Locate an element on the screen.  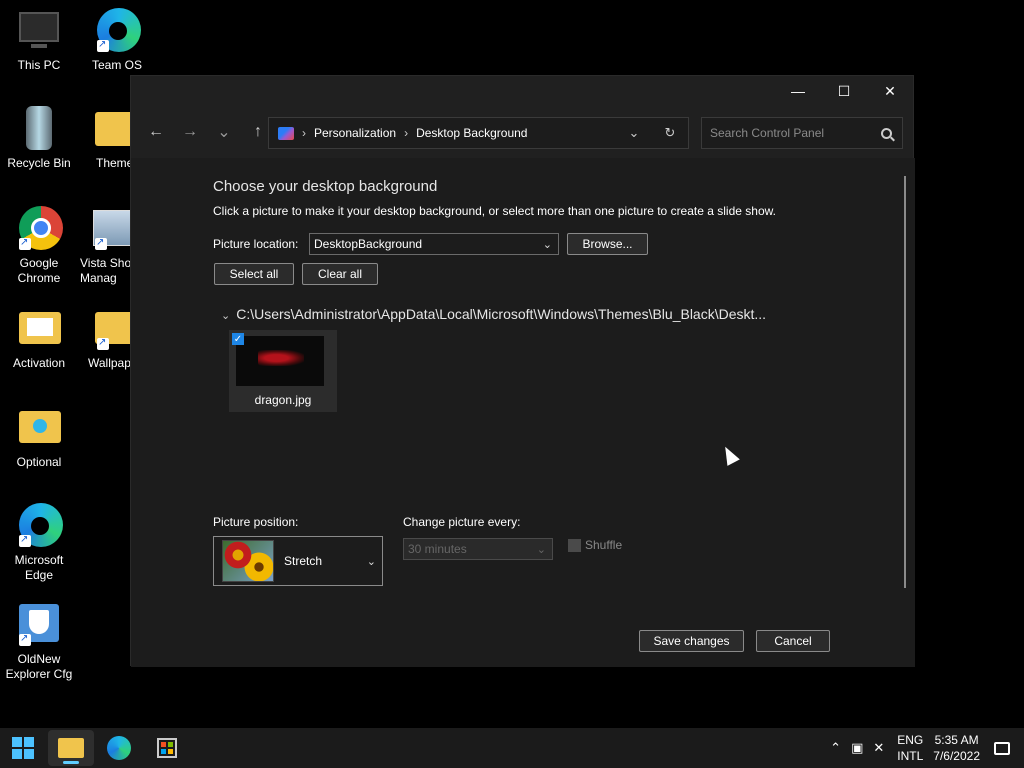
shuffle-checkbox: Shuffle is located at coordinates (595, 545).